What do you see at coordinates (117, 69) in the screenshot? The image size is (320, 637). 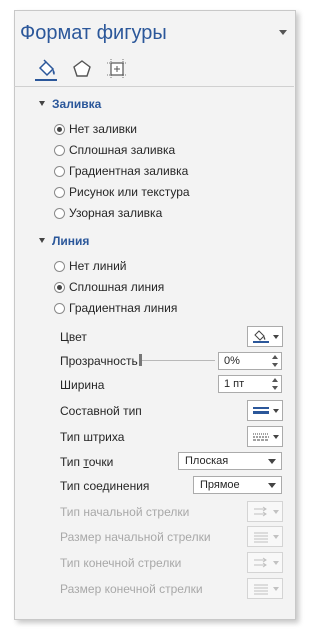 I see `size-properties-tab-icon` at bounding box center [117, 69].